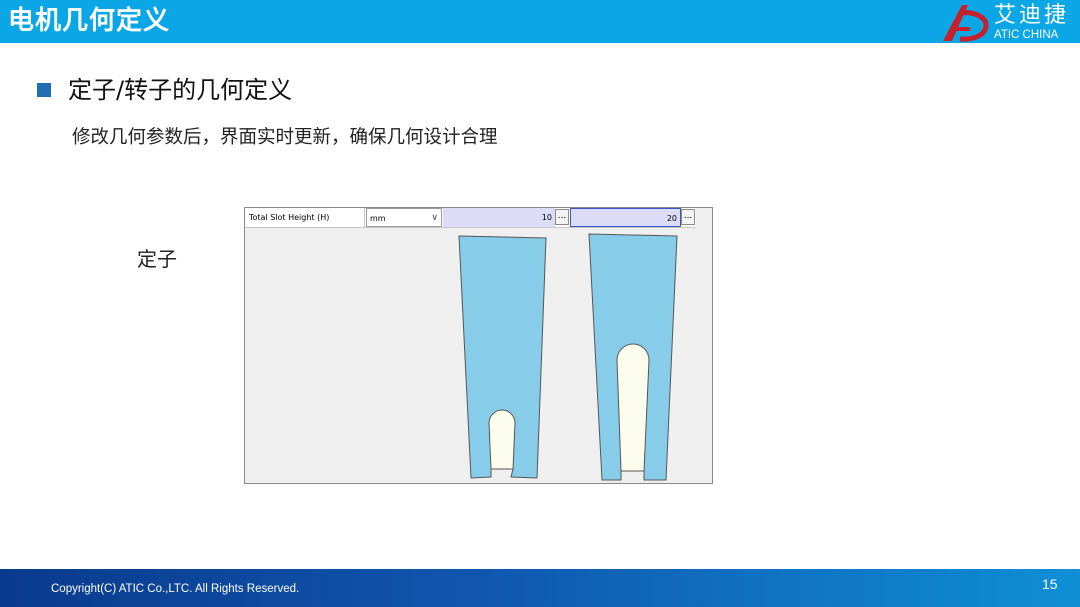  What do you see at coordinates (1026, 35) in the screenshot?
I see `logo-english-text: ATIC CHINA` at bounding box center [1026, 35].